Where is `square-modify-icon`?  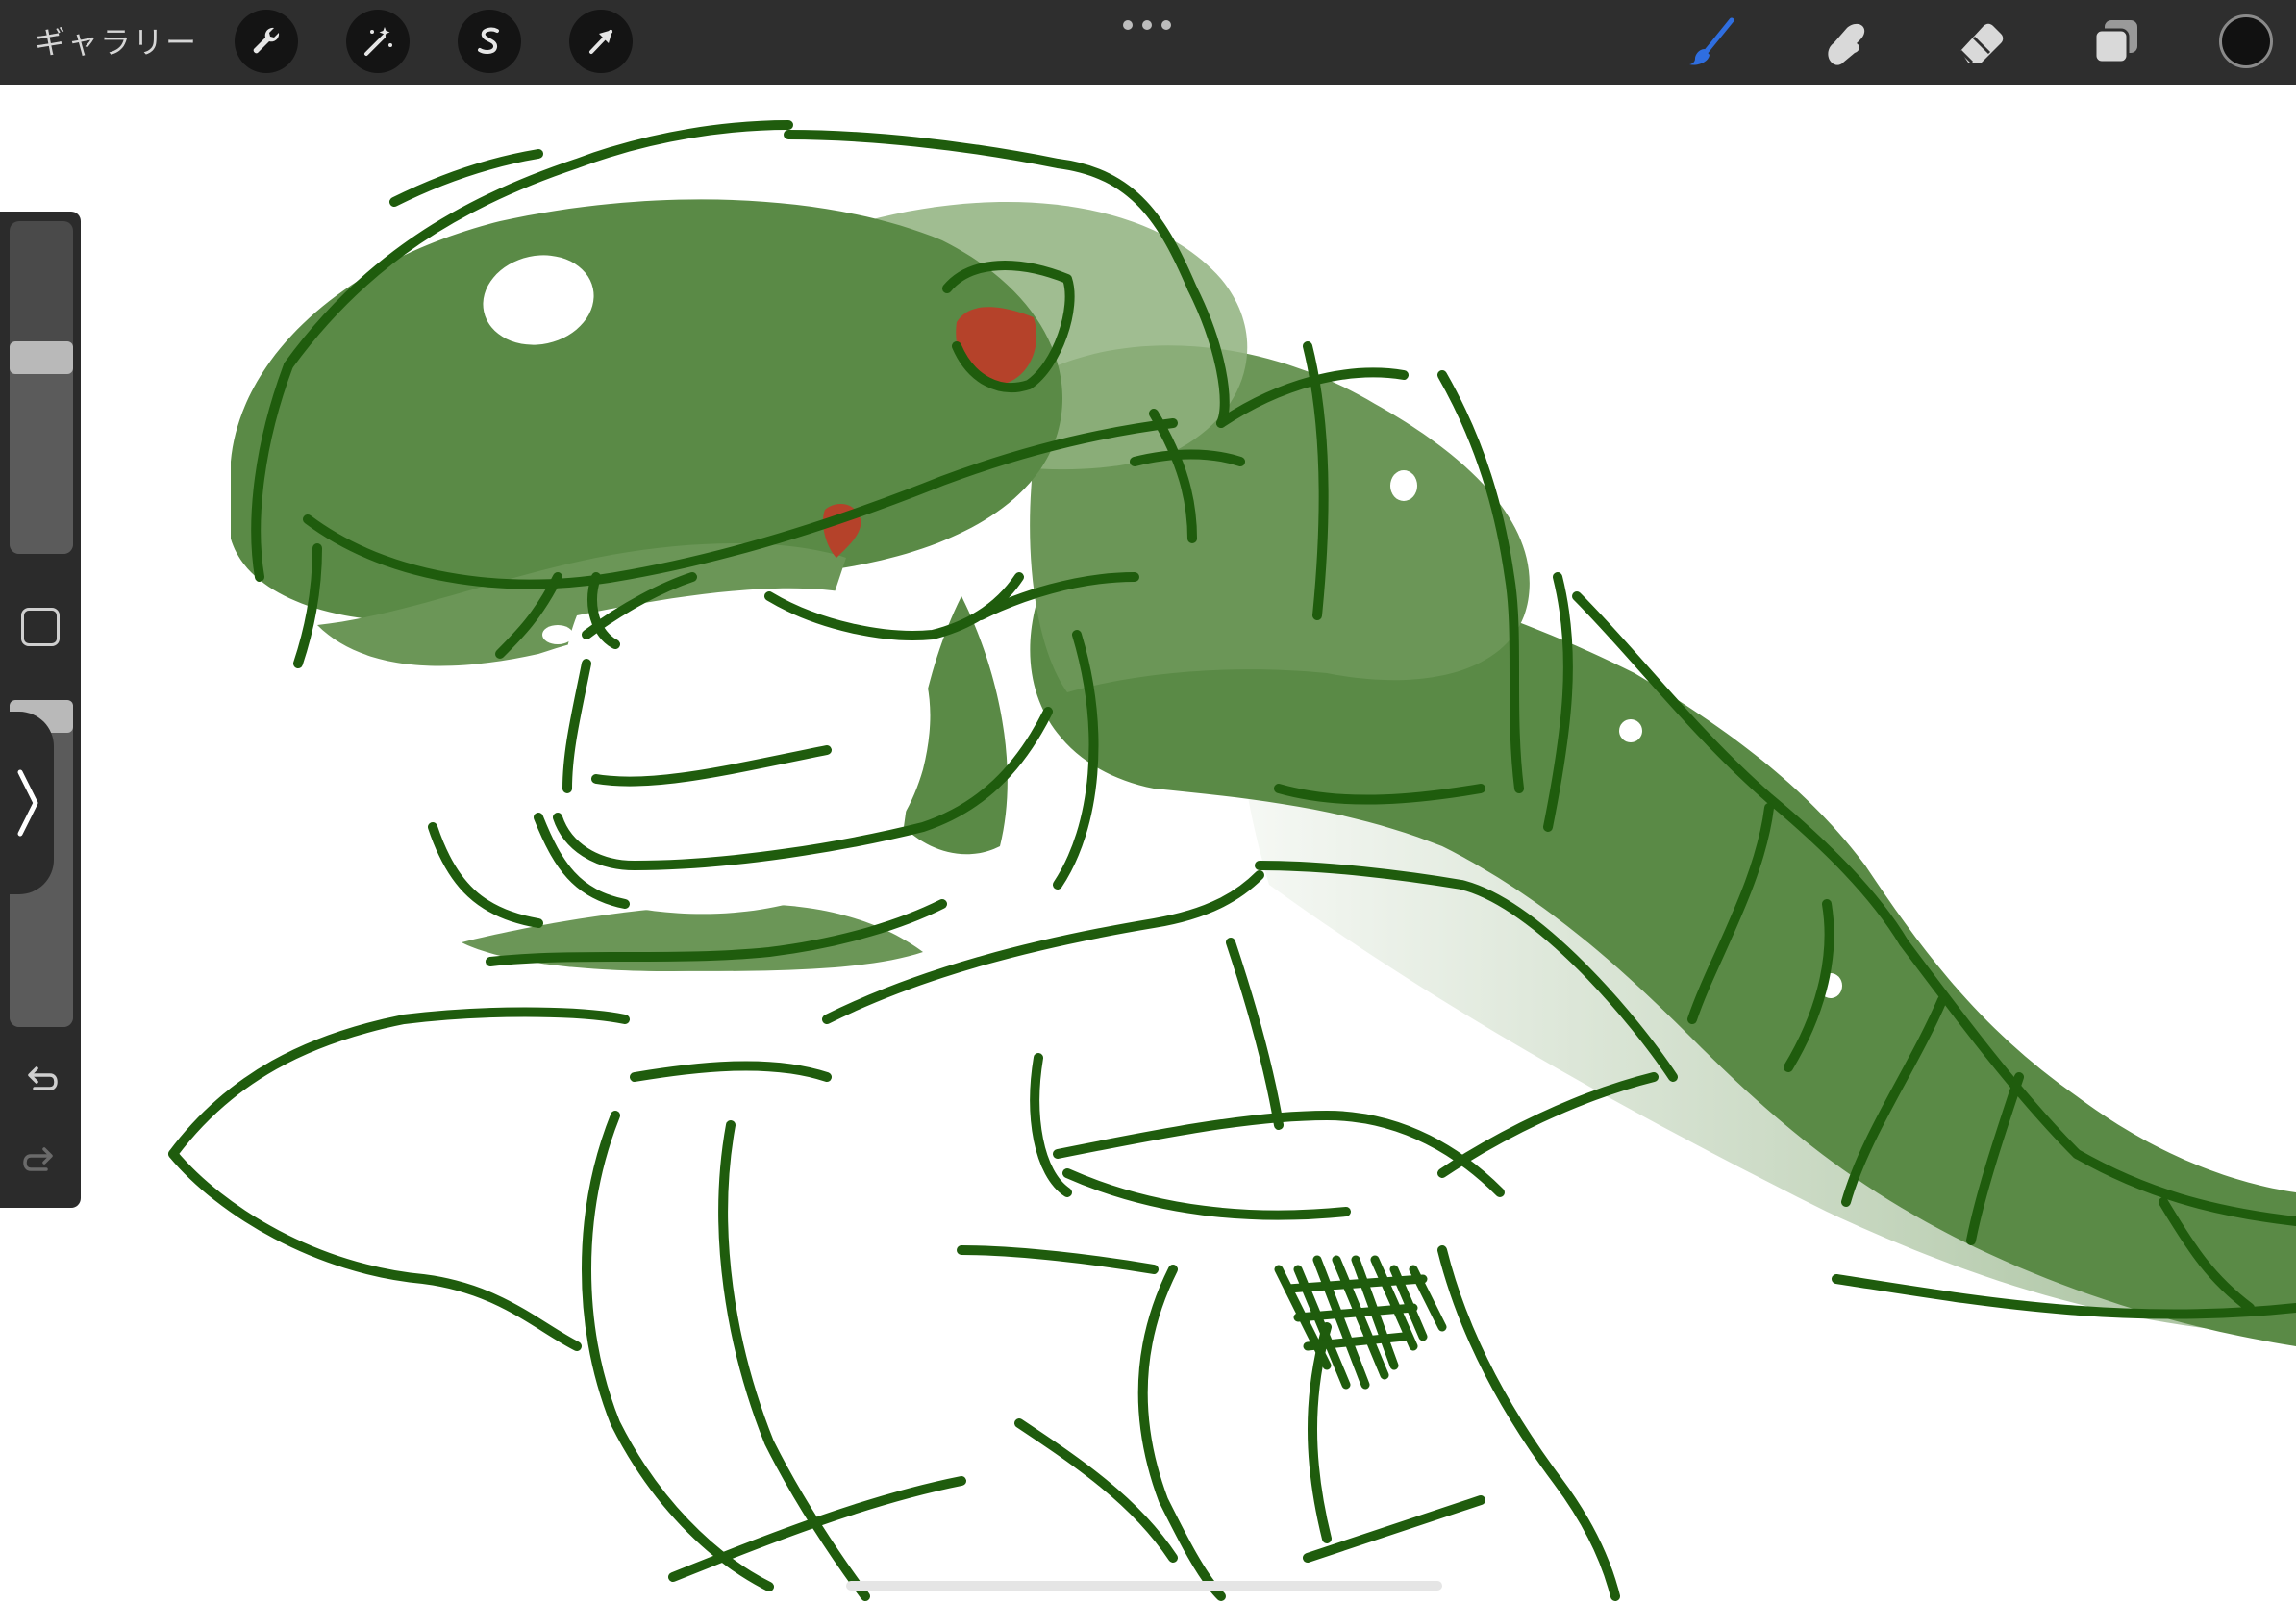 square-modify-icon is located at coordinates (40, 627).